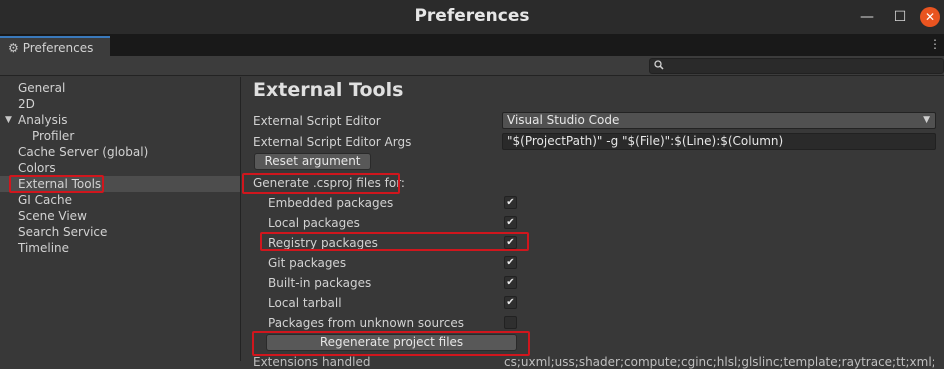 The width and height of the screenshot is (944, 369). What do you see at coordinates (659, 66) in the screenshot?
I see `search-icon` at bounding box center [659, 66].